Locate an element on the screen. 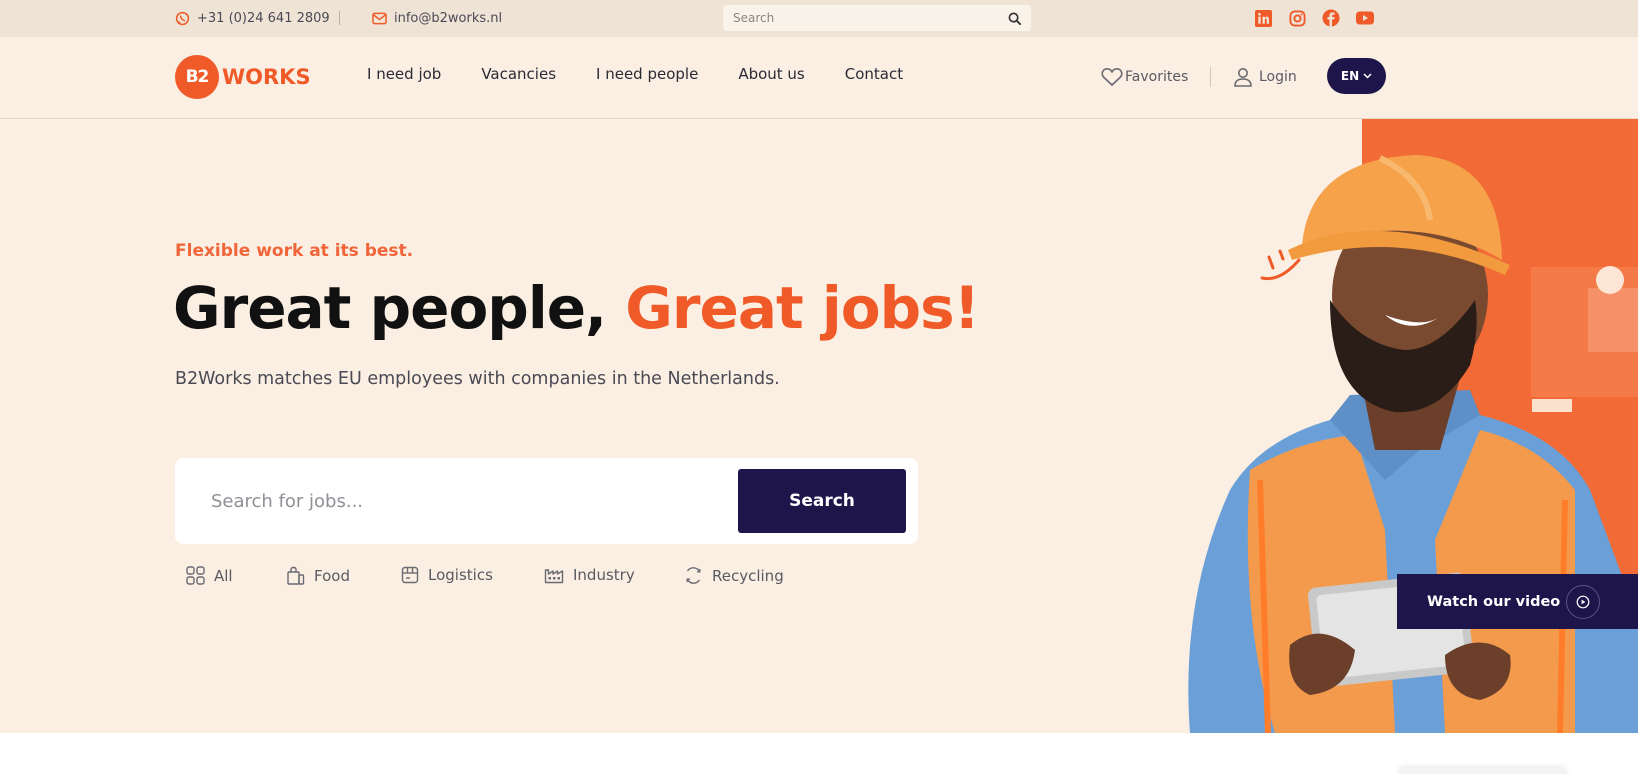  phone-contact: +31 (0)24 641 2809 is located at coordinates (252, 18).